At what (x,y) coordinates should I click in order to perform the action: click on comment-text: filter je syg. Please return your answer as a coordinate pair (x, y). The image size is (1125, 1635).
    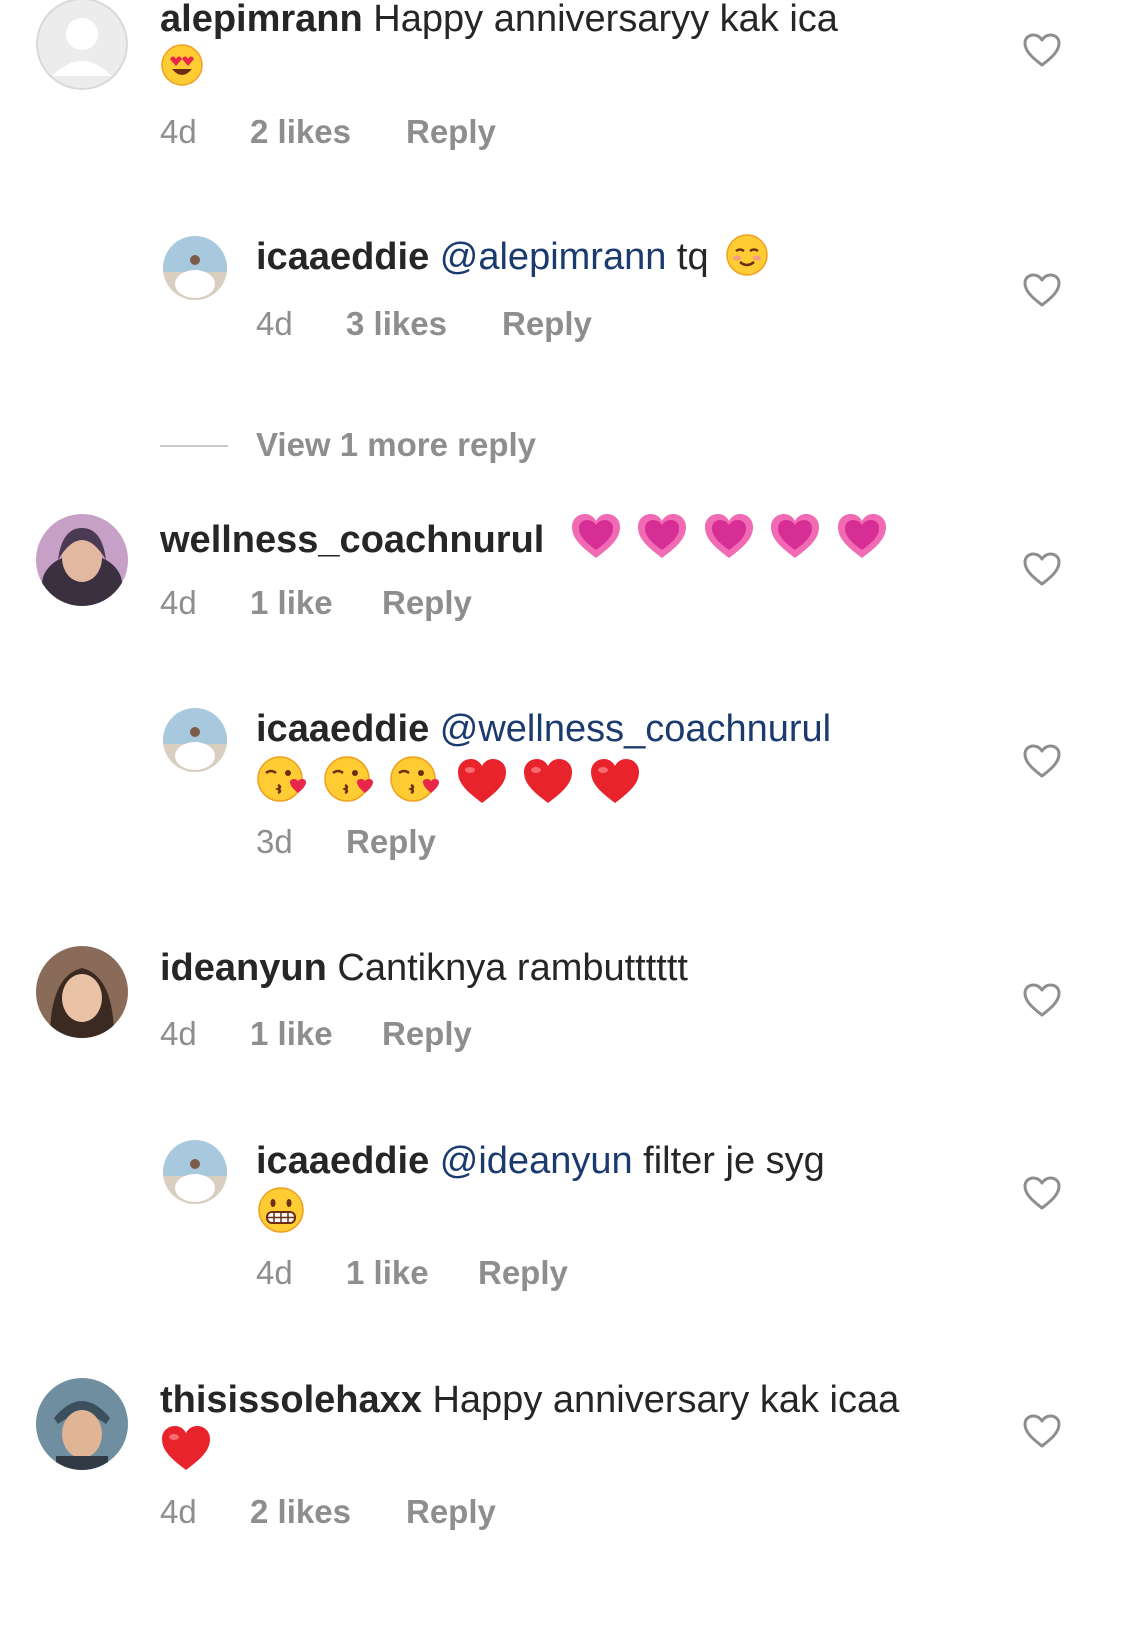
    Looking at the image, I should click on (734, 1161).